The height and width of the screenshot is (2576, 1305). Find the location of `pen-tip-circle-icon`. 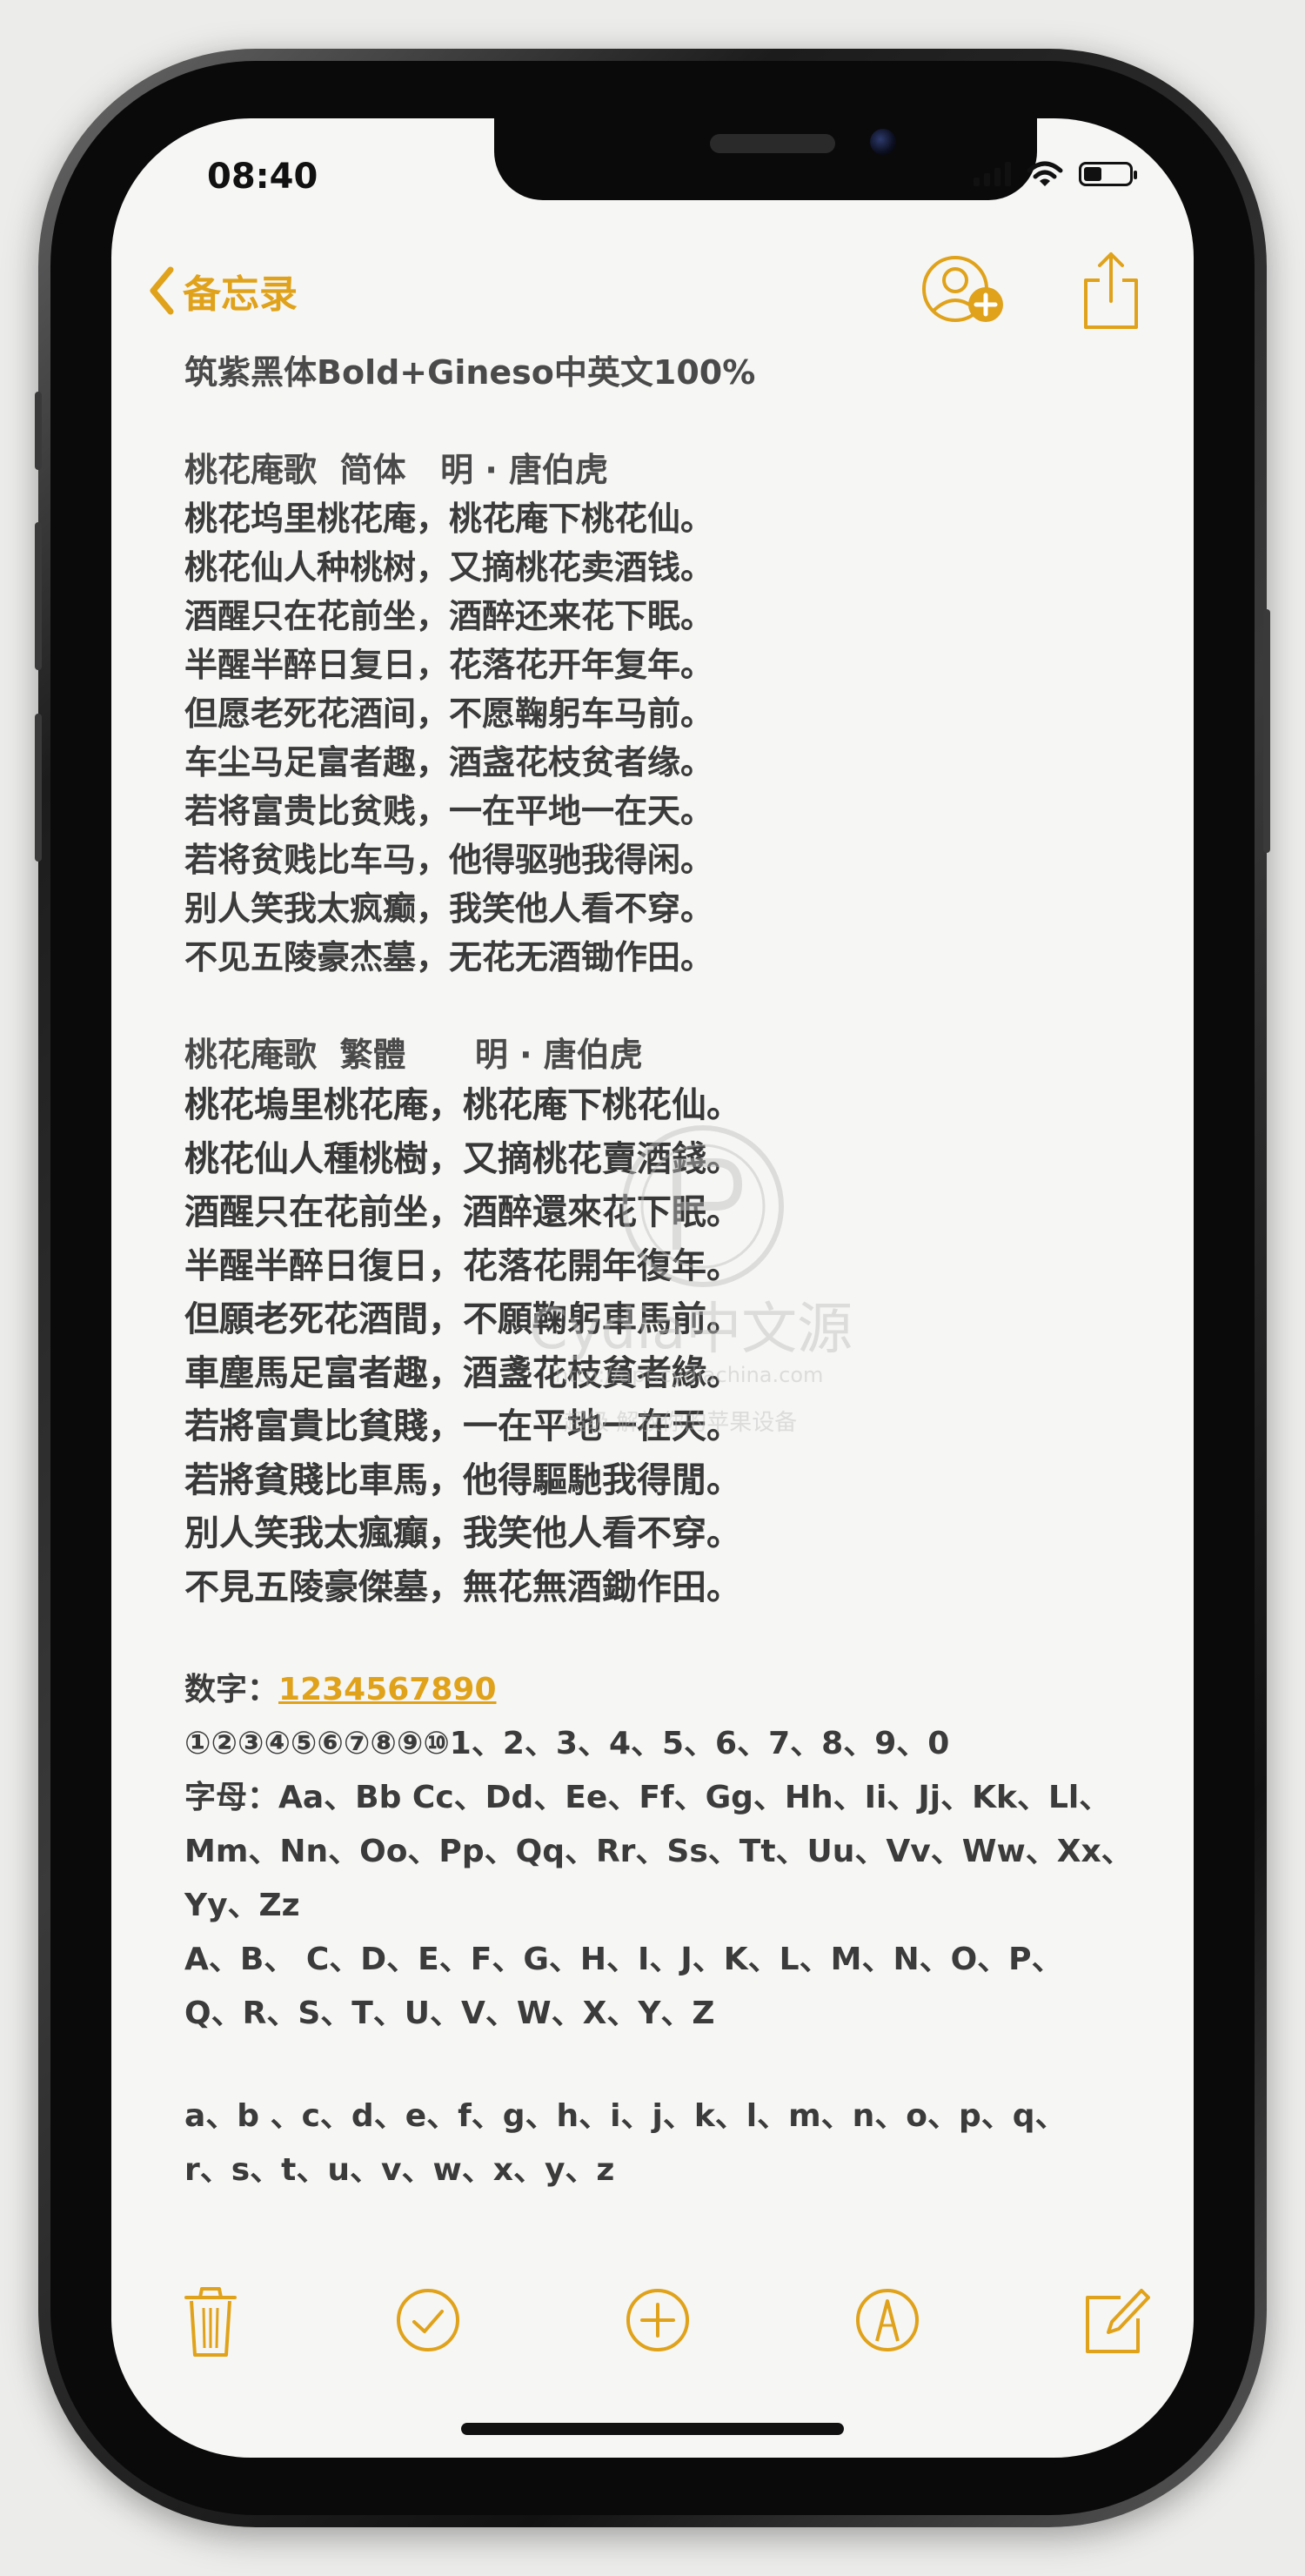

pen-tip-circle-icon is located at coordinates (887, 2320).